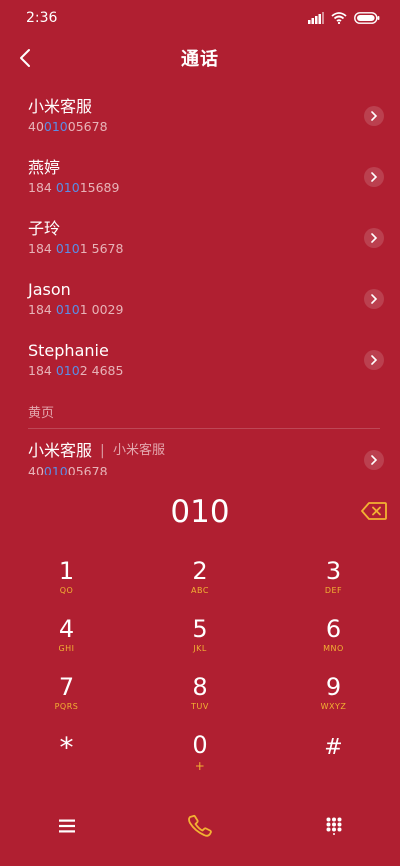  I want to click on menu-button, so click(66, 826).